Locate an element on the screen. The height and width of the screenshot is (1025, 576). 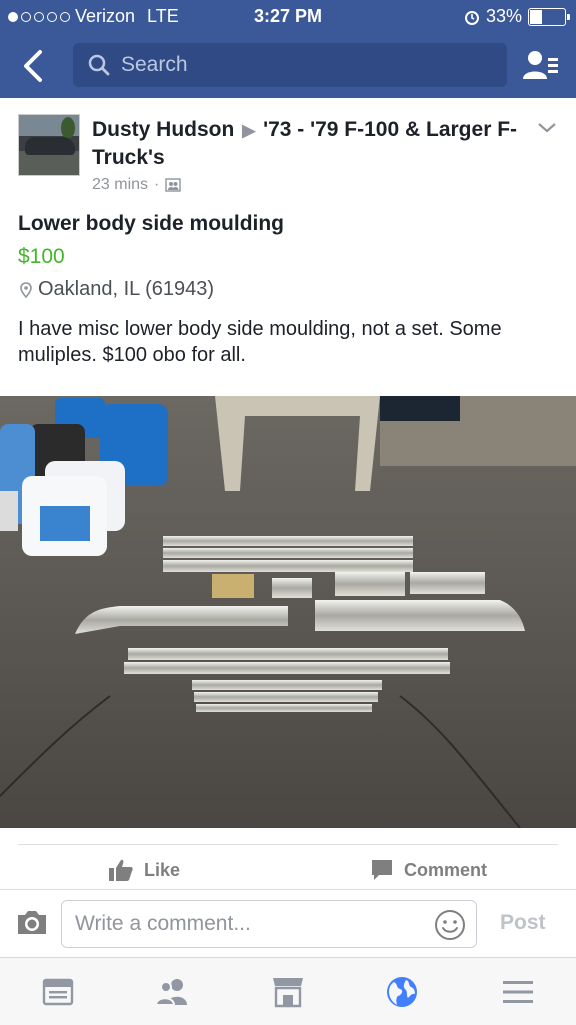
arrow-right-icon: ▶ is located at coordinates (249, 130).